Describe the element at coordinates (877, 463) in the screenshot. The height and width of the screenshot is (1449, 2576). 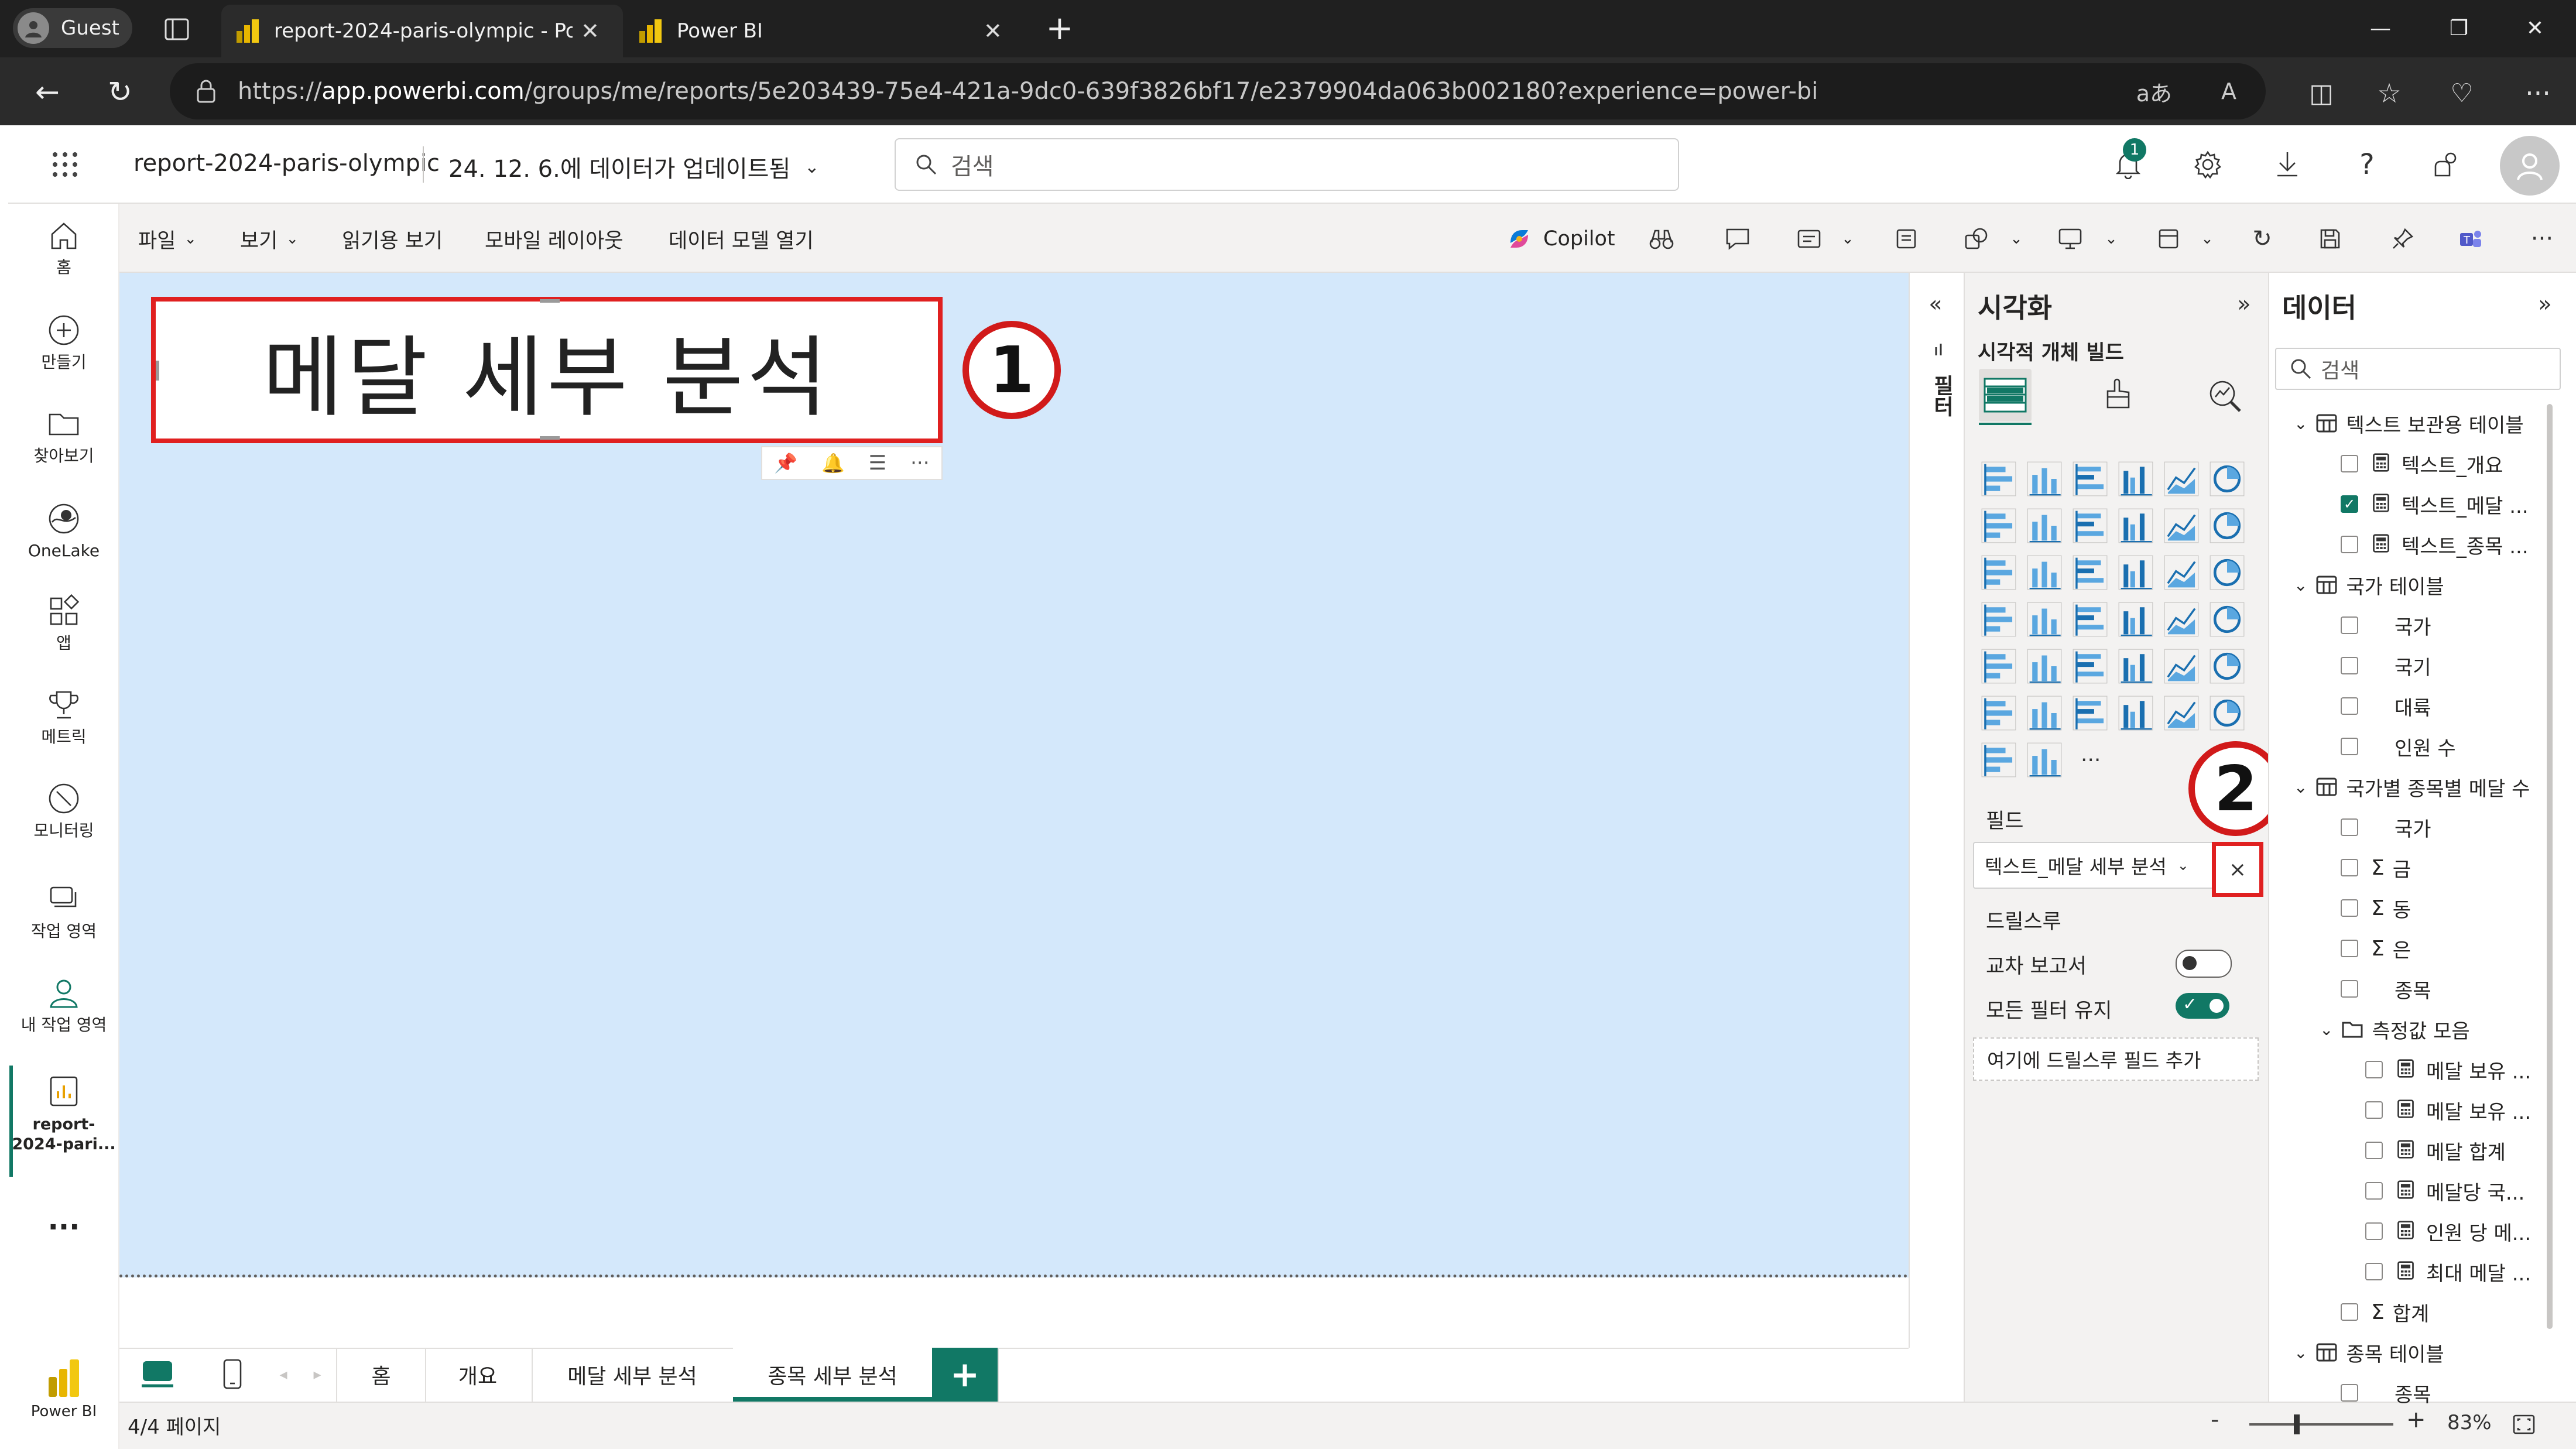
I see `filter-icon: ☰` at that location.